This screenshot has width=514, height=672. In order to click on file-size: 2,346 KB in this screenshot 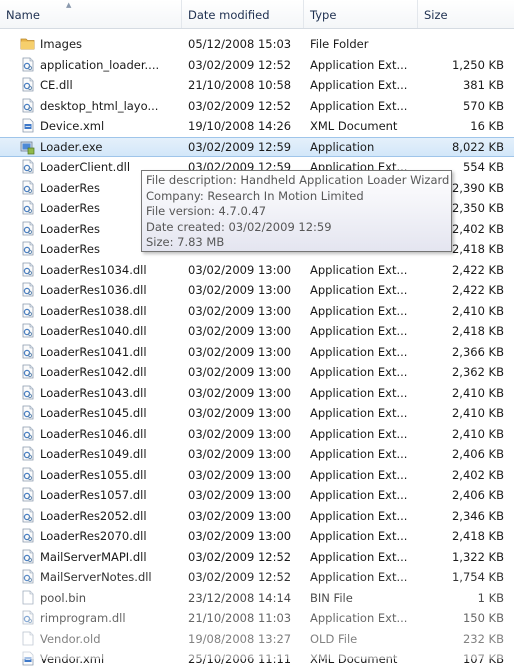, I will do `click(477, 515)`.